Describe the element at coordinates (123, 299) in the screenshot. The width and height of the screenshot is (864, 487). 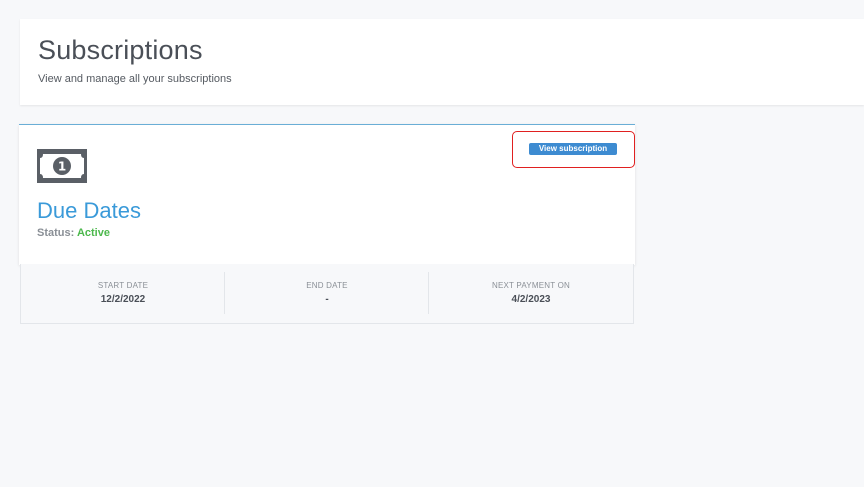
I see `start-date-value: 12/2/2022` at that location.